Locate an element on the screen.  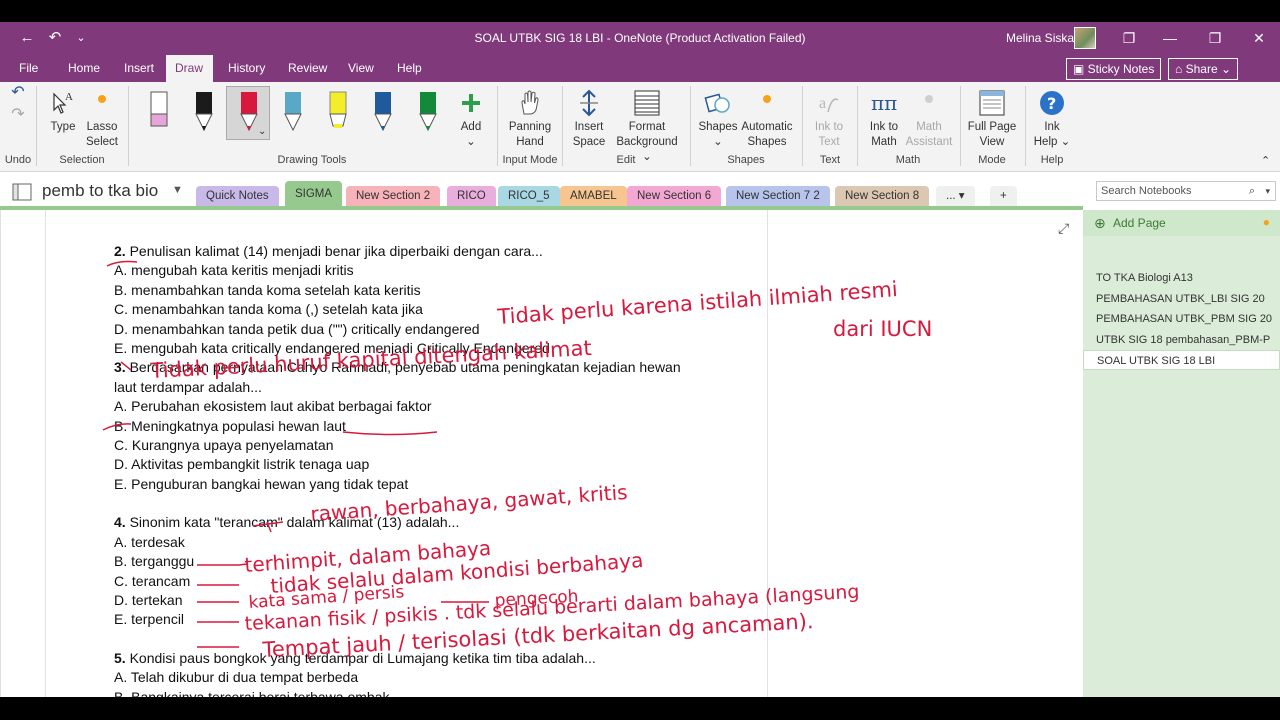
ink-help-button: ? Ink Help ⌄ is located at coordinates (1052, 119).